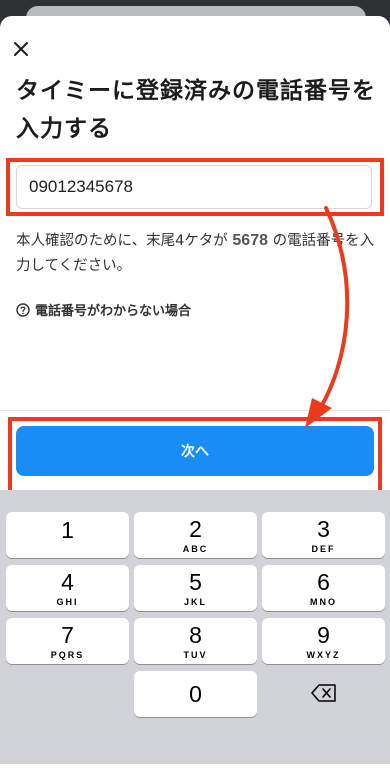 The width and height of the screenshot is (390, 780). I want to click on key-letters: WXYZ, so click(323, 654).